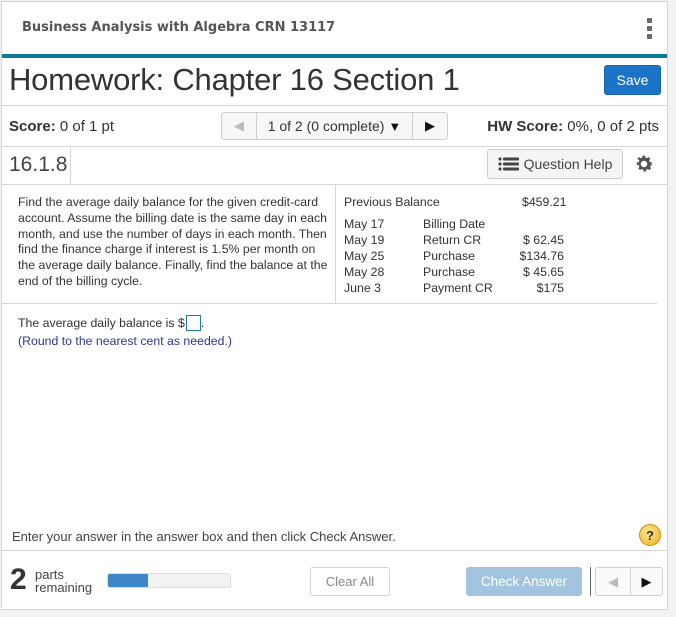  Describe the element at coordinates (632, 80) in the screenshot. I see `save-button: Save` at that location.